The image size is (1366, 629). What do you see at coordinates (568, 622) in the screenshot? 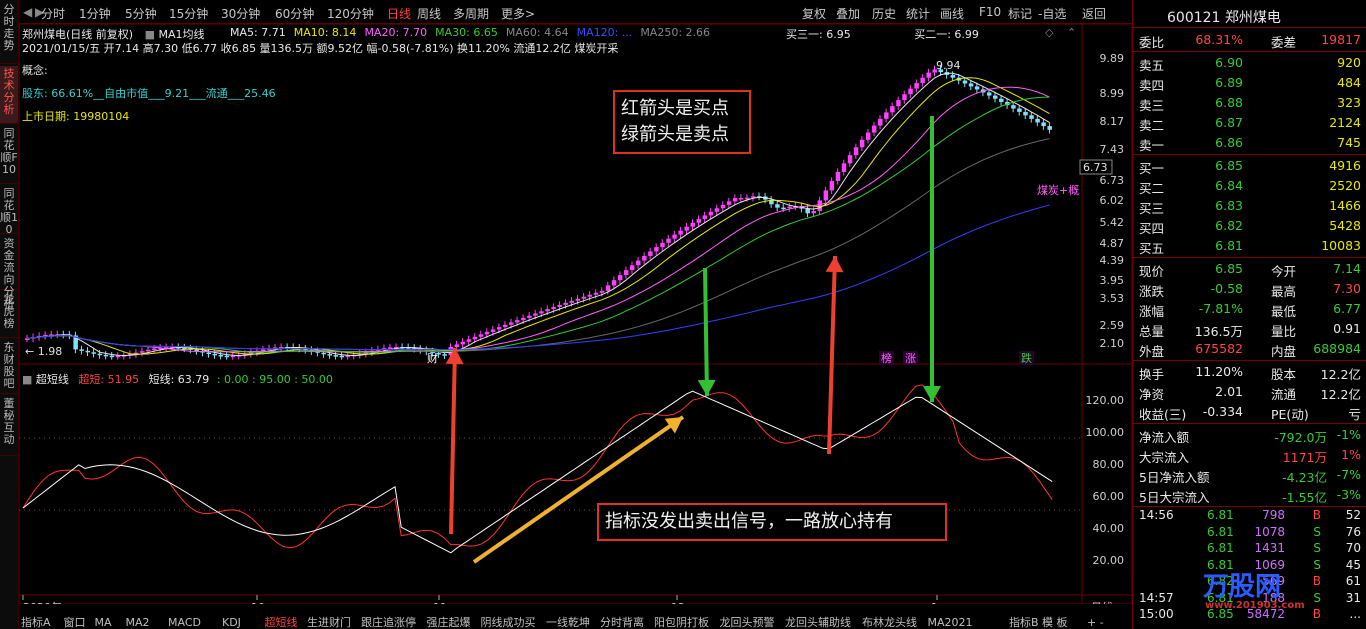
I see `indicator-tab-11: 一线乾坤` at bounding box center [568, 622].